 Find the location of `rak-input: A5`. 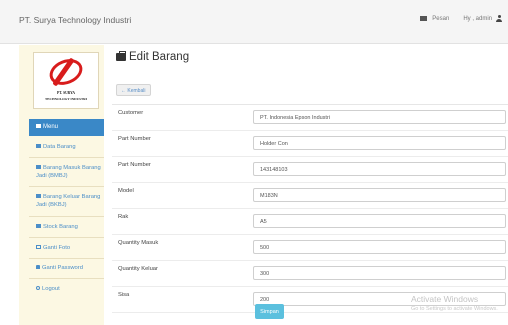

rak-input: A5 is located at coordinates (379, 221).